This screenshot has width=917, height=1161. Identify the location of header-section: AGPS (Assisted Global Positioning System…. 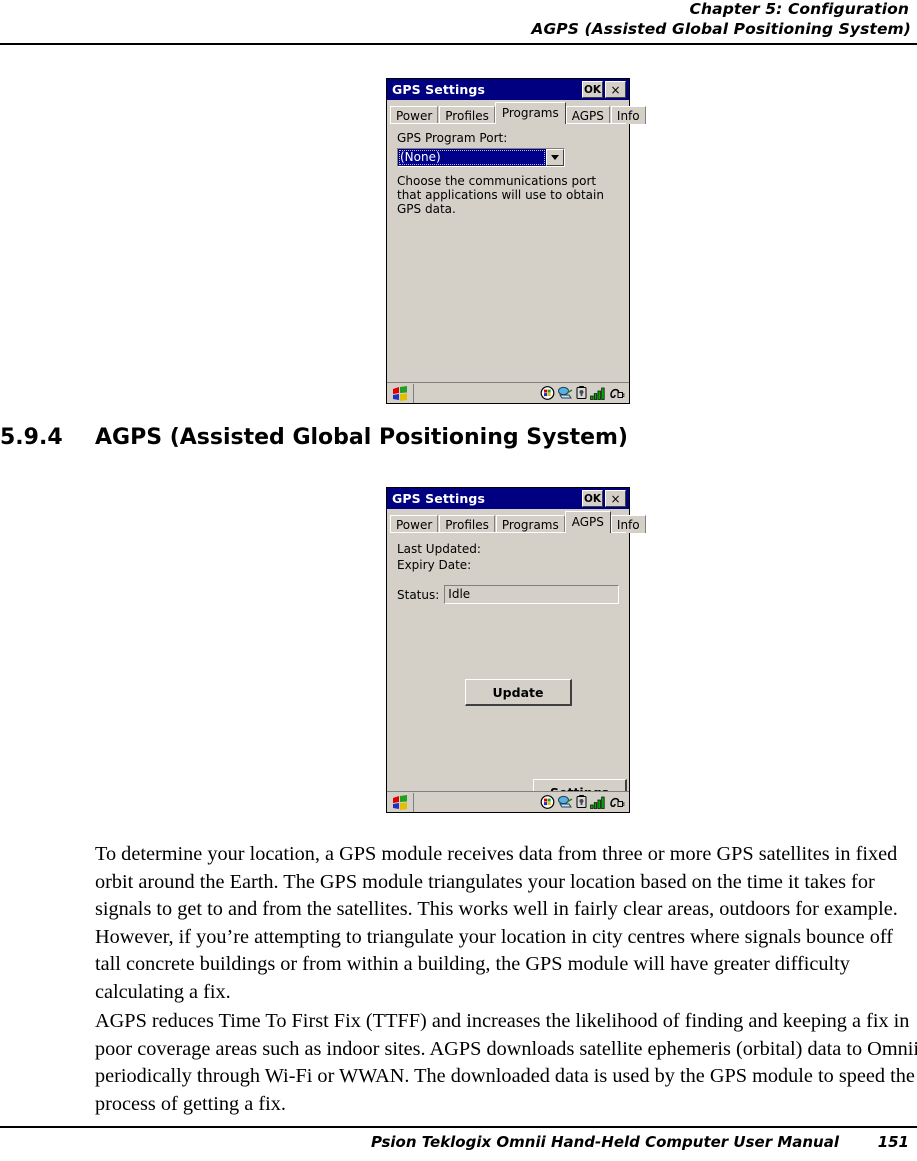
(721, 29).